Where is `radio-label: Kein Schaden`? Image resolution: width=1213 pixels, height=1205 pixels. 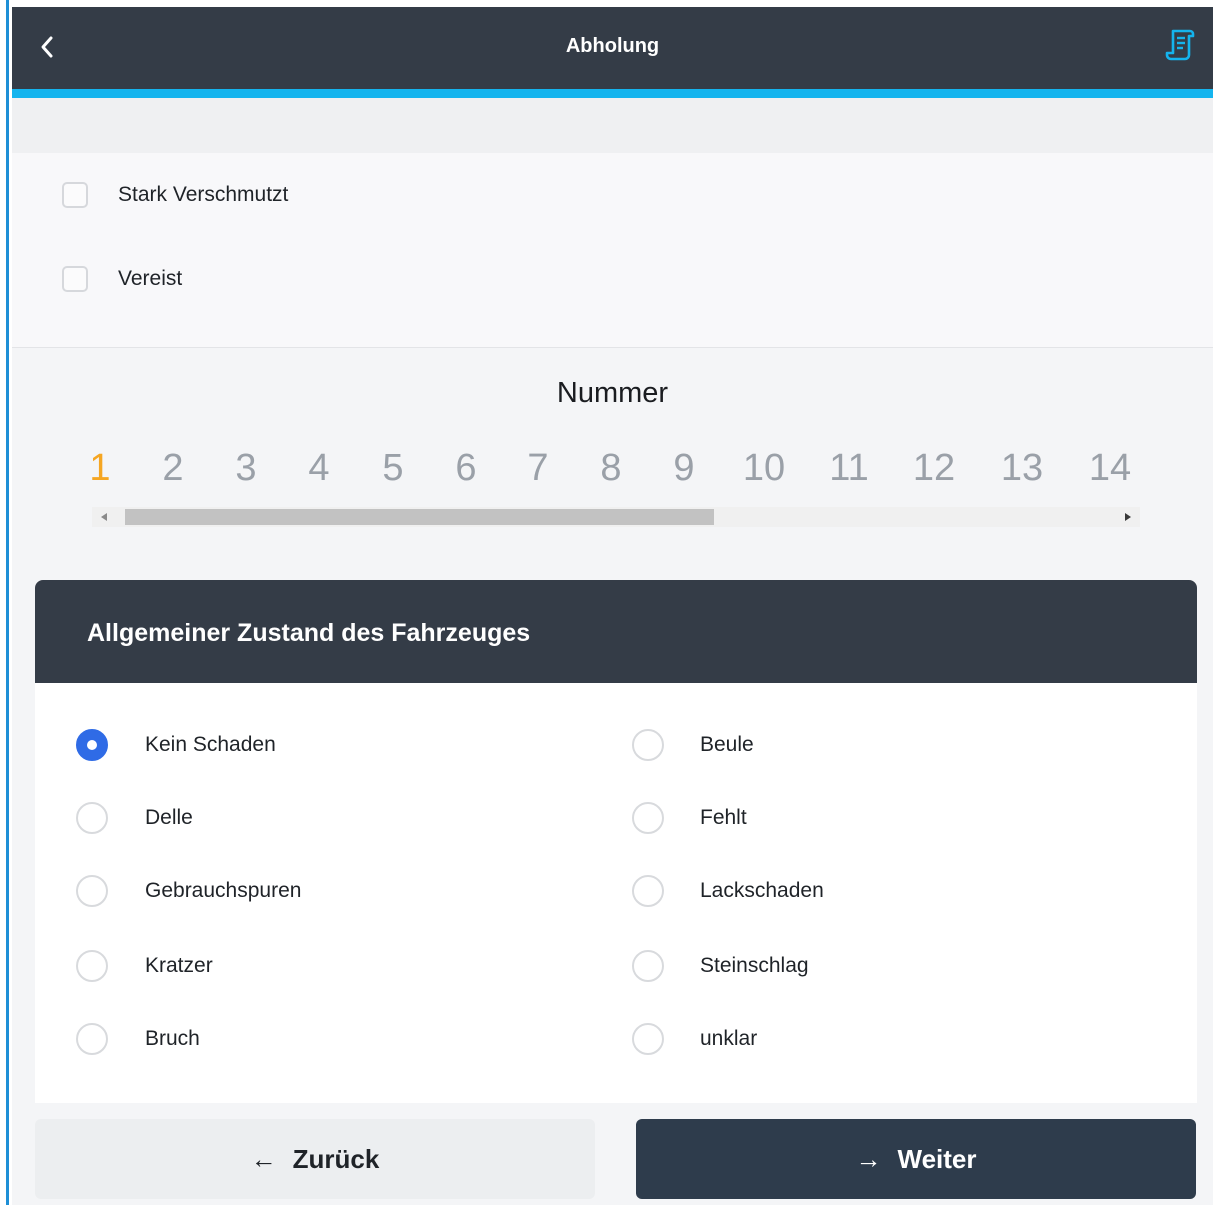 radio-label: Kein Schaden is located at coordinates (210, 744).